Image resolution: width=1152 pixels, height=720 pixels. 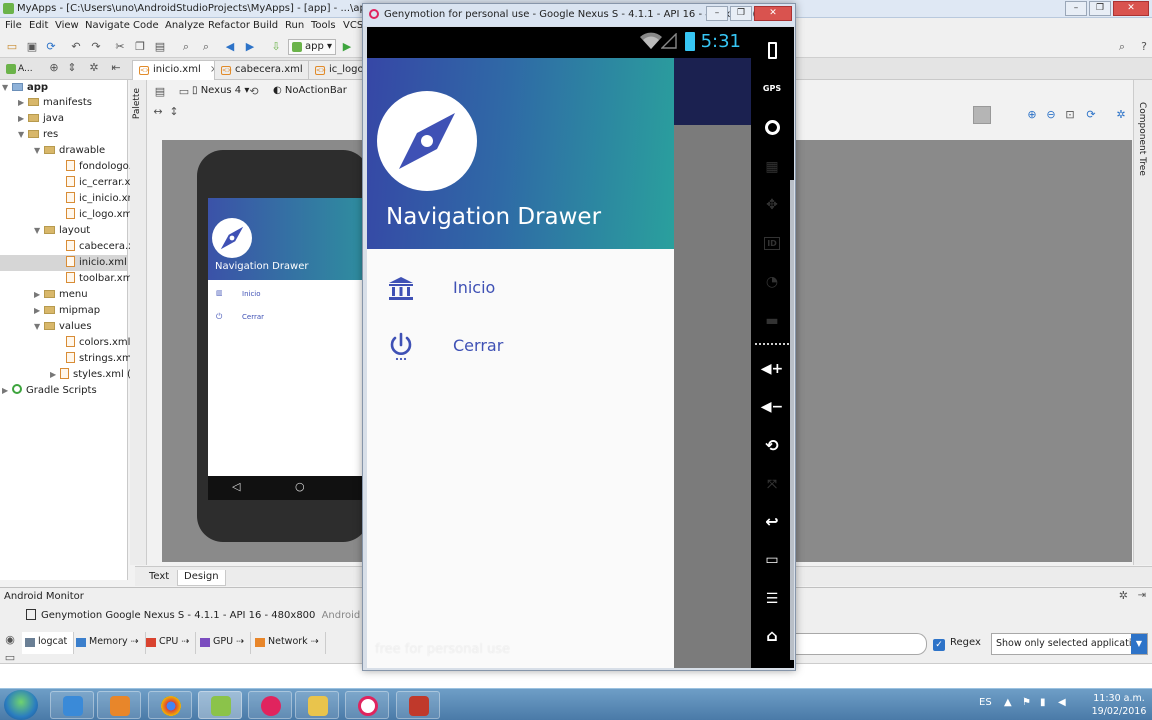 I want to click on tree-node-manifests: ▶ manifests, so click(x=55, y=103).